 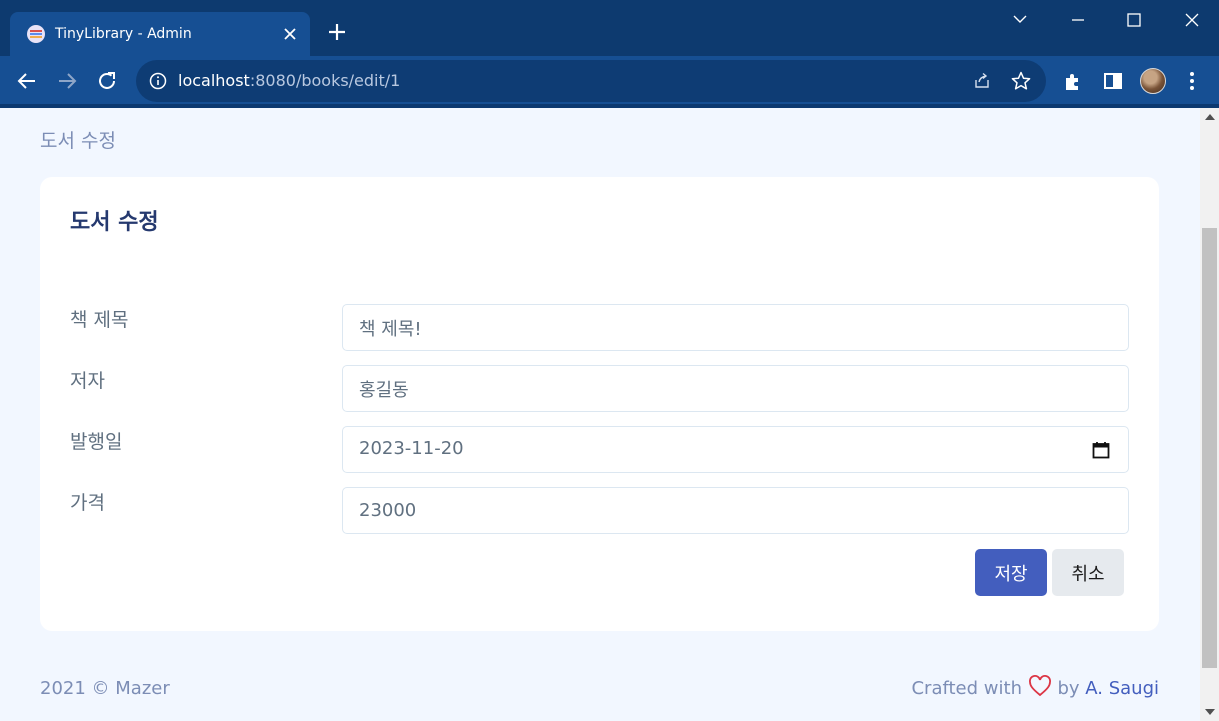 What do you see at coordinates (1122, 688) in the screenshot?
I see `author-link: A. Saugi` at bounding box center [1122, 688].